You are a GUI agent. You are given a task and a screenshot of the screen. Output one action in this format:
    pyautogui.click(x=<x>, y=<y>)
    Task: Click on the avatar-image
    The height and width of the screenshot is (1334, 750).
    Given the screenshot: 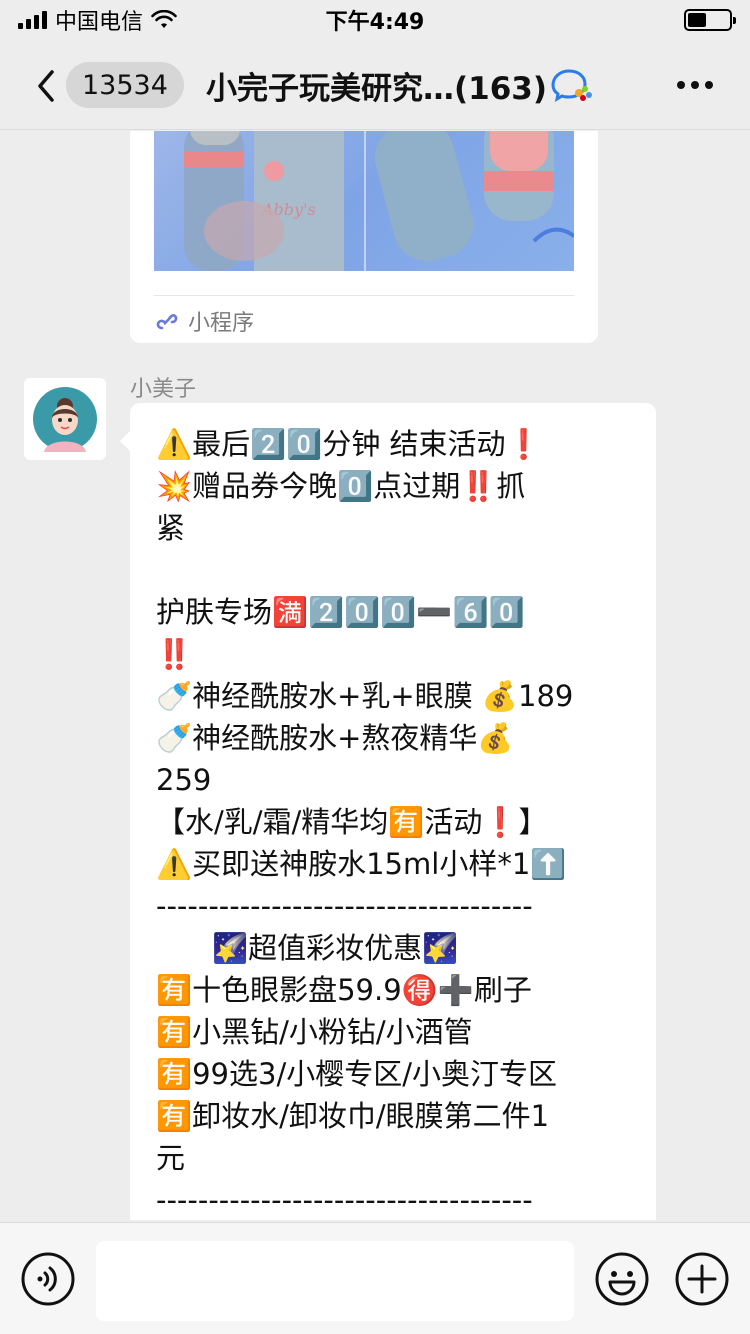 What is the action you would take?
    pyautogui.click(x=65, y=419)
    